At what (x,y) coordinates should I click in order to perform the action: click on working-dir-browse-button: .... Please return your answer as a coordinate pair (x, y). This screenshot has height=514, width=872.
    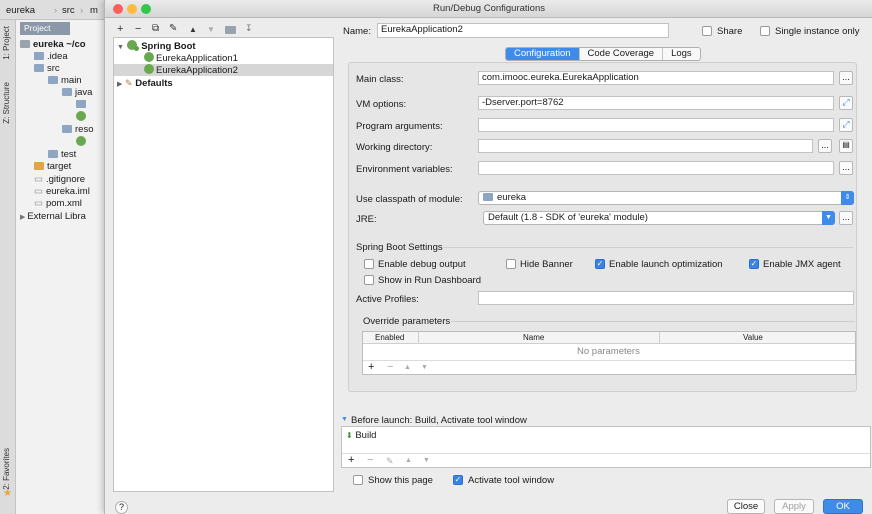
    Looking at the image, I should click on (825, 146).